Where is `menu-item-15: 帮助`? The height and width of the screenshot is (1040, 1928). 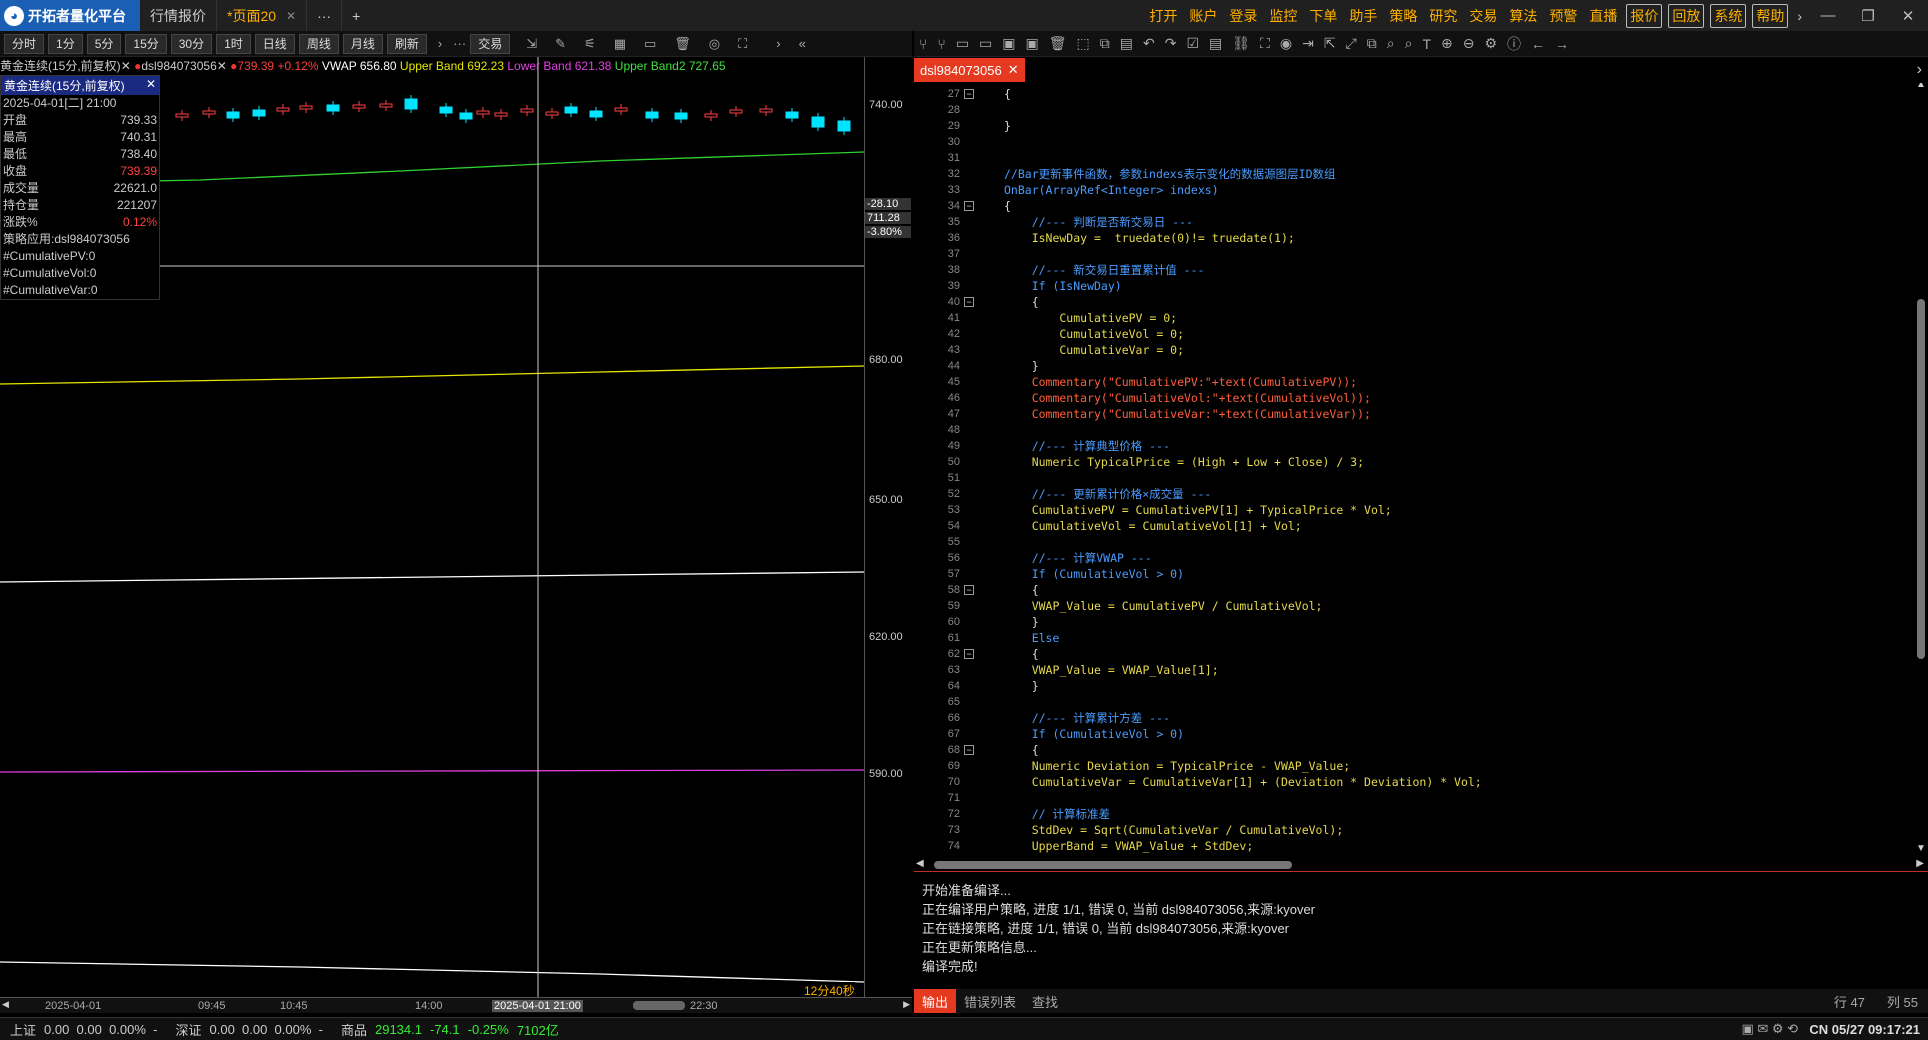 menu-item-15: 帮助 is located at coordinates (1770, 15).